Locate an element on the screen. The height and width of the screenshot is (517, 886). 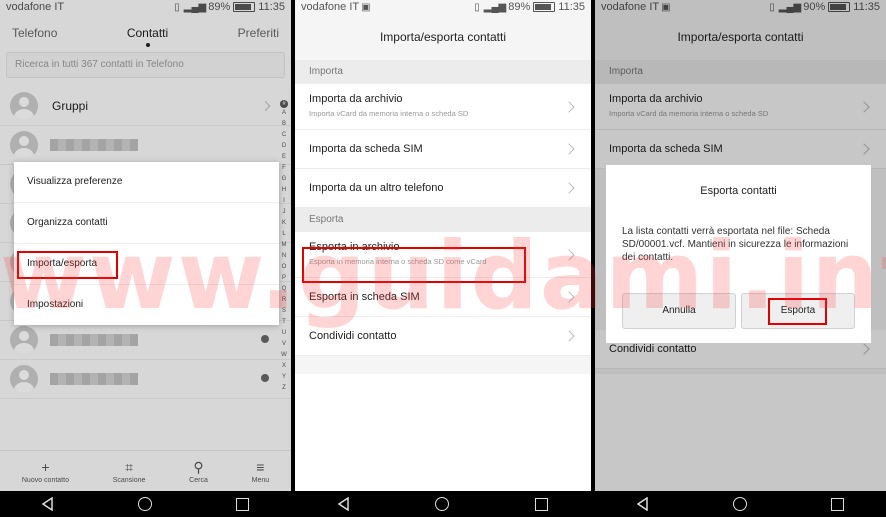
battery-percent: 89% is located at coordinates (519, 7).